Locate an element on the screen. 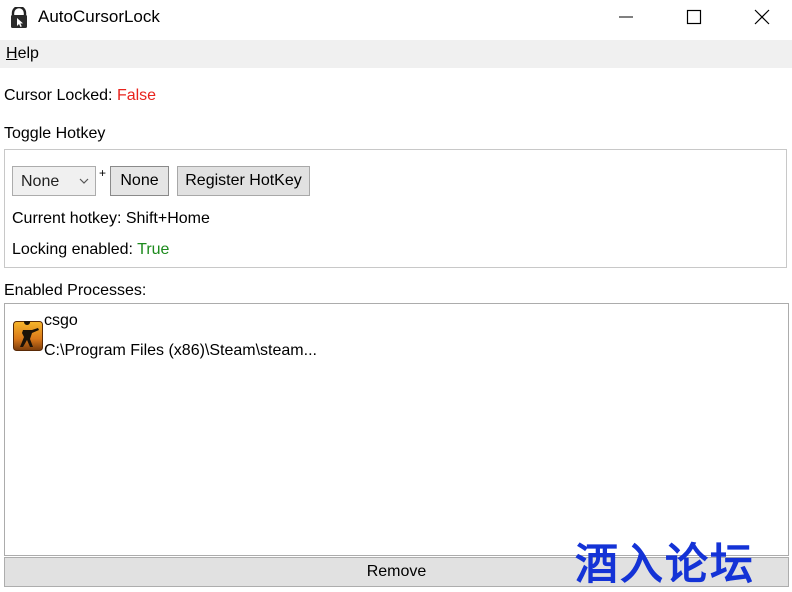 The height and width of the screenshot is (592, 792). cursor-locked-value: False is located at coordinates (136, 95).